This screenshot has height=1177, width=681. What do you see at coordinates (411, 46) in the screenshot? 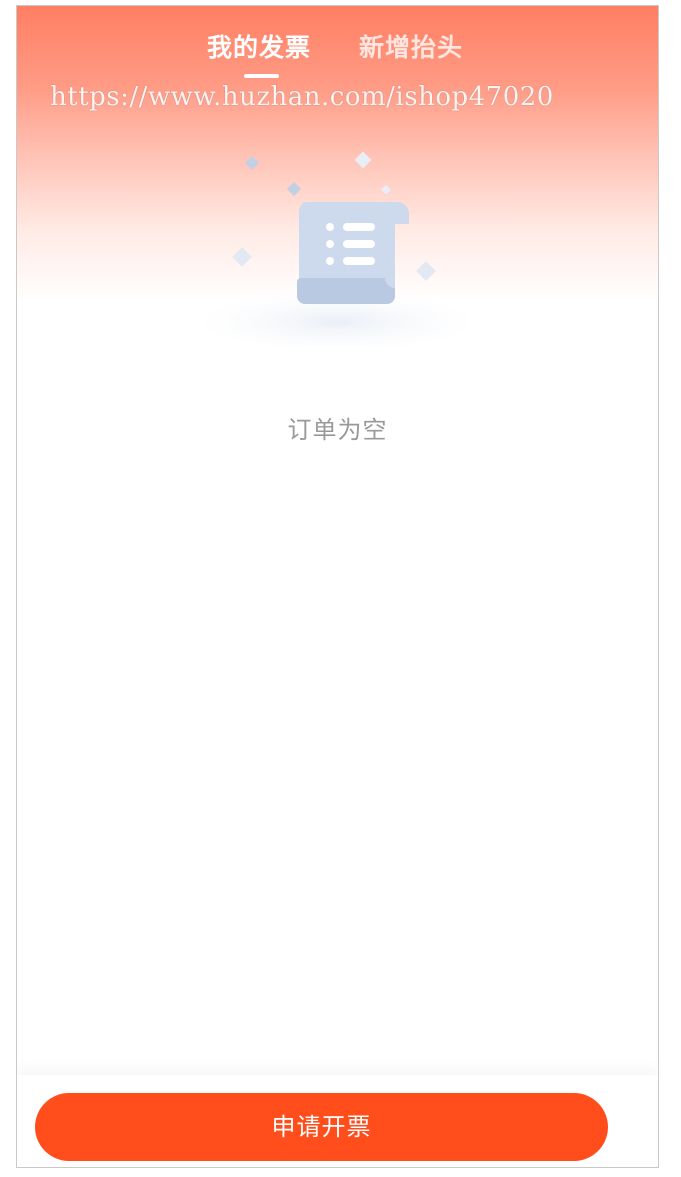
I see `tab-add-header: 新增抬头` at bounding box center [411, 46].